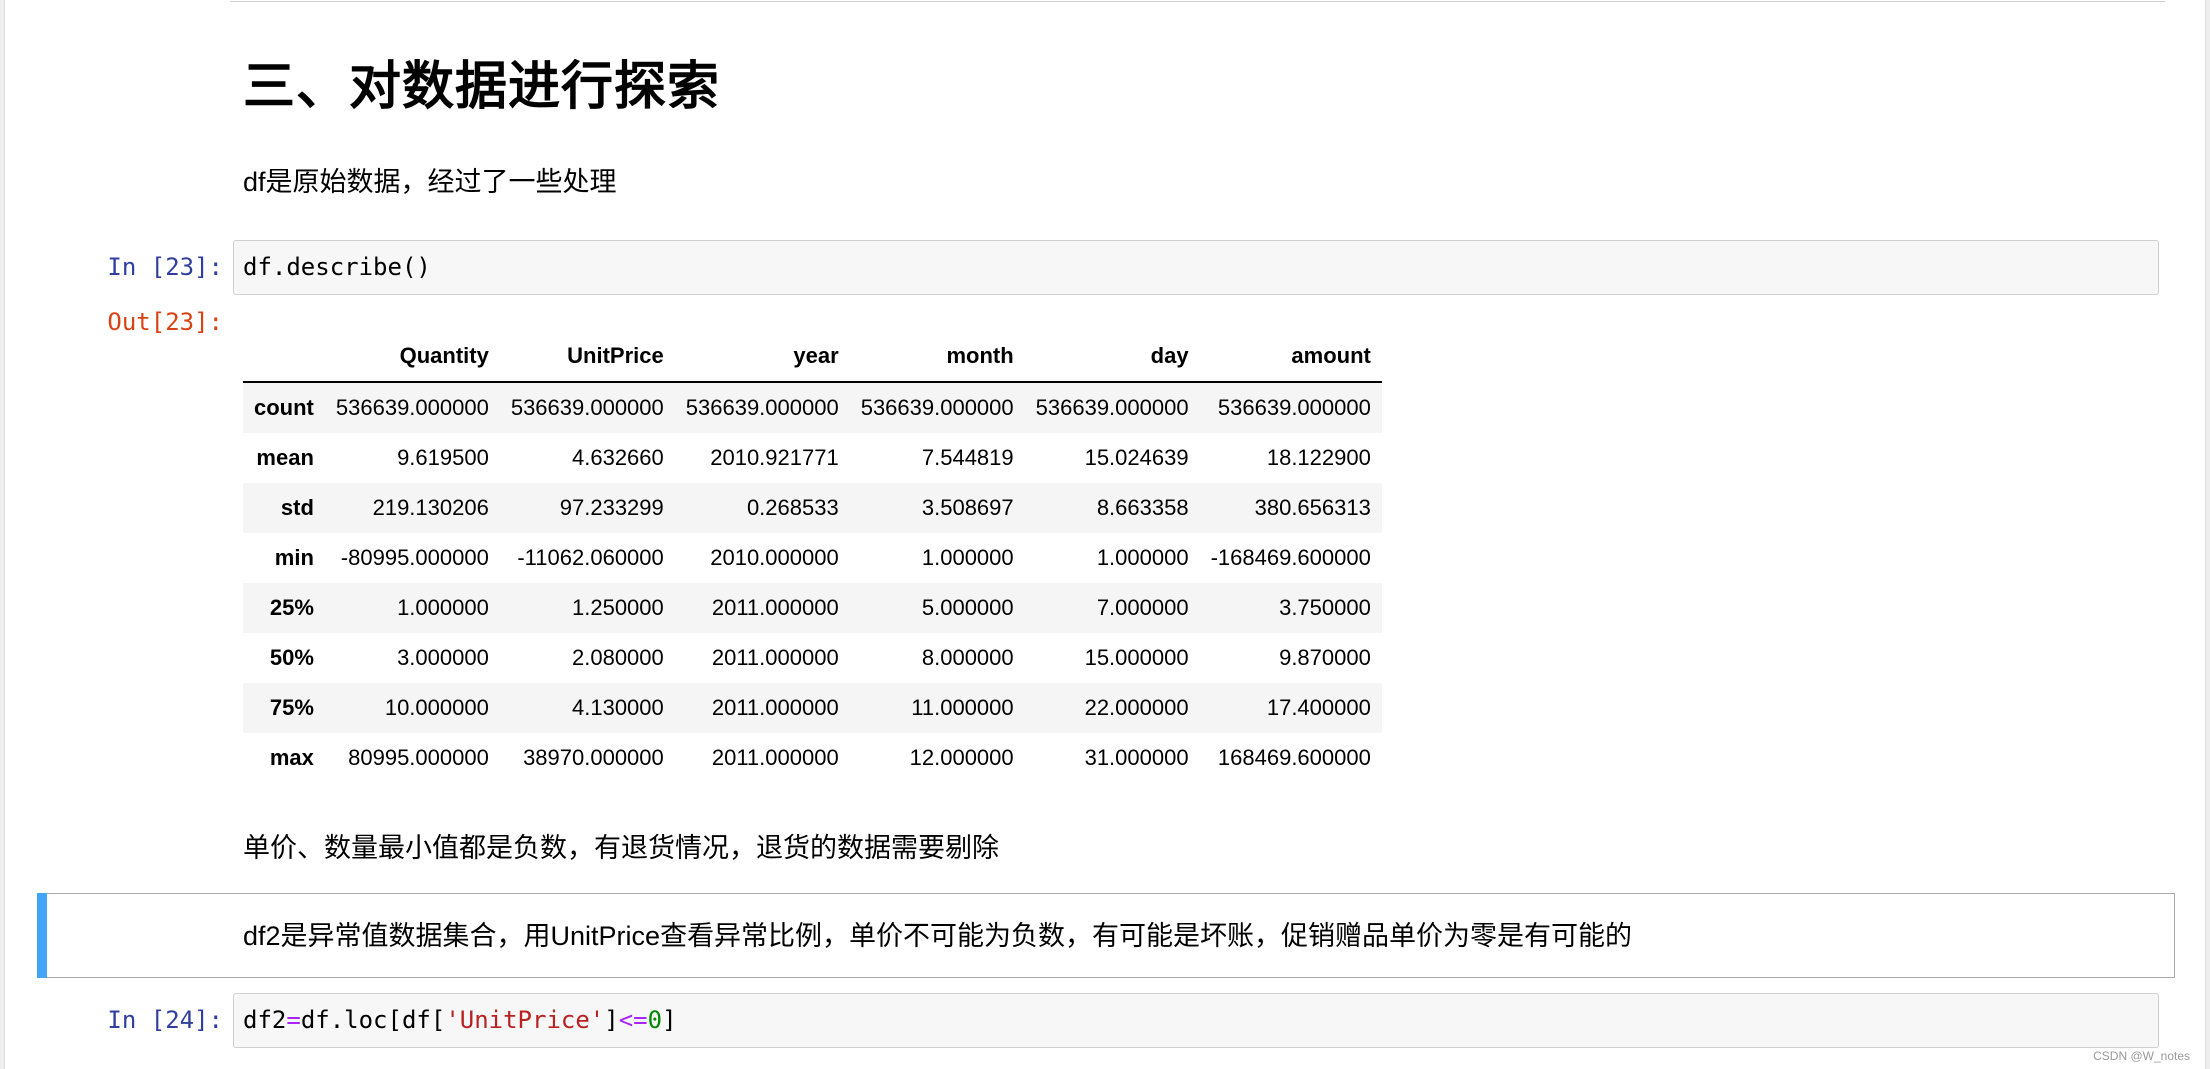 This screenshot has width=2210, height=1069. What do you see at coordinates (291, 707) in the screenshot?
I see `row-label: 75%` at bounding box center [291, 707].